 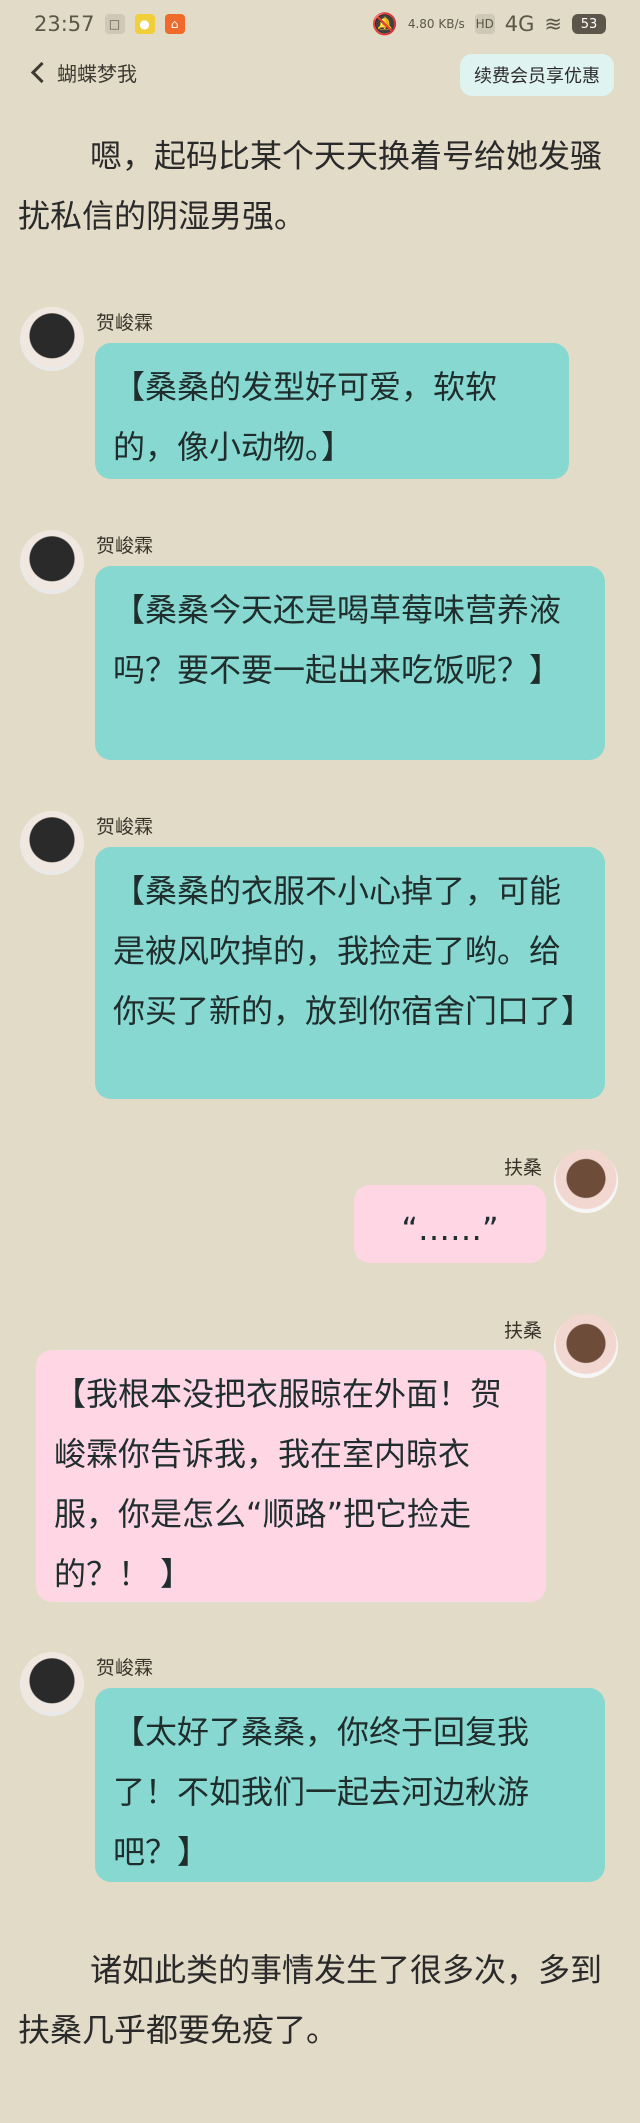 I want to click on chat-bubble: 【桑桑今天还是喝草莓味营养液吗？要不要一起出来吃饭呢？】, so click(x=350, y=663).